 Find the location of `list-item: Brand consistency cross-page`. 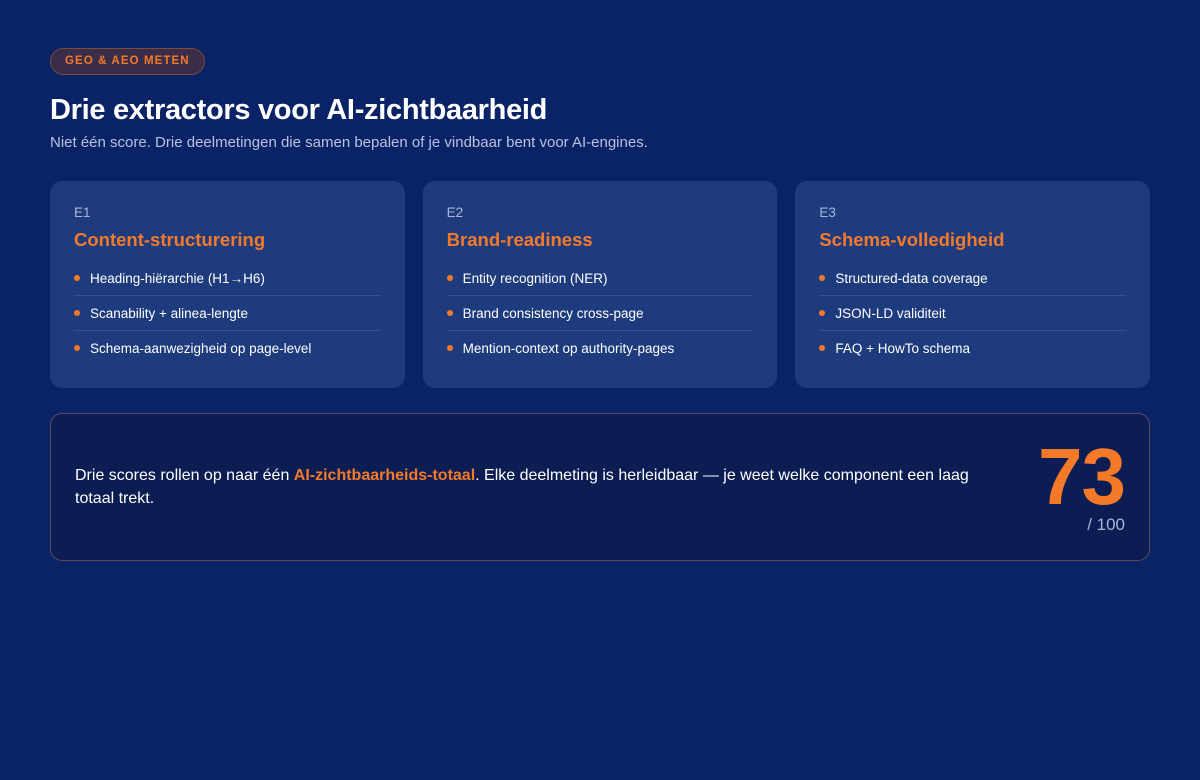

list-item: Brand consistency cross-page is located at coordinates (600, 313).